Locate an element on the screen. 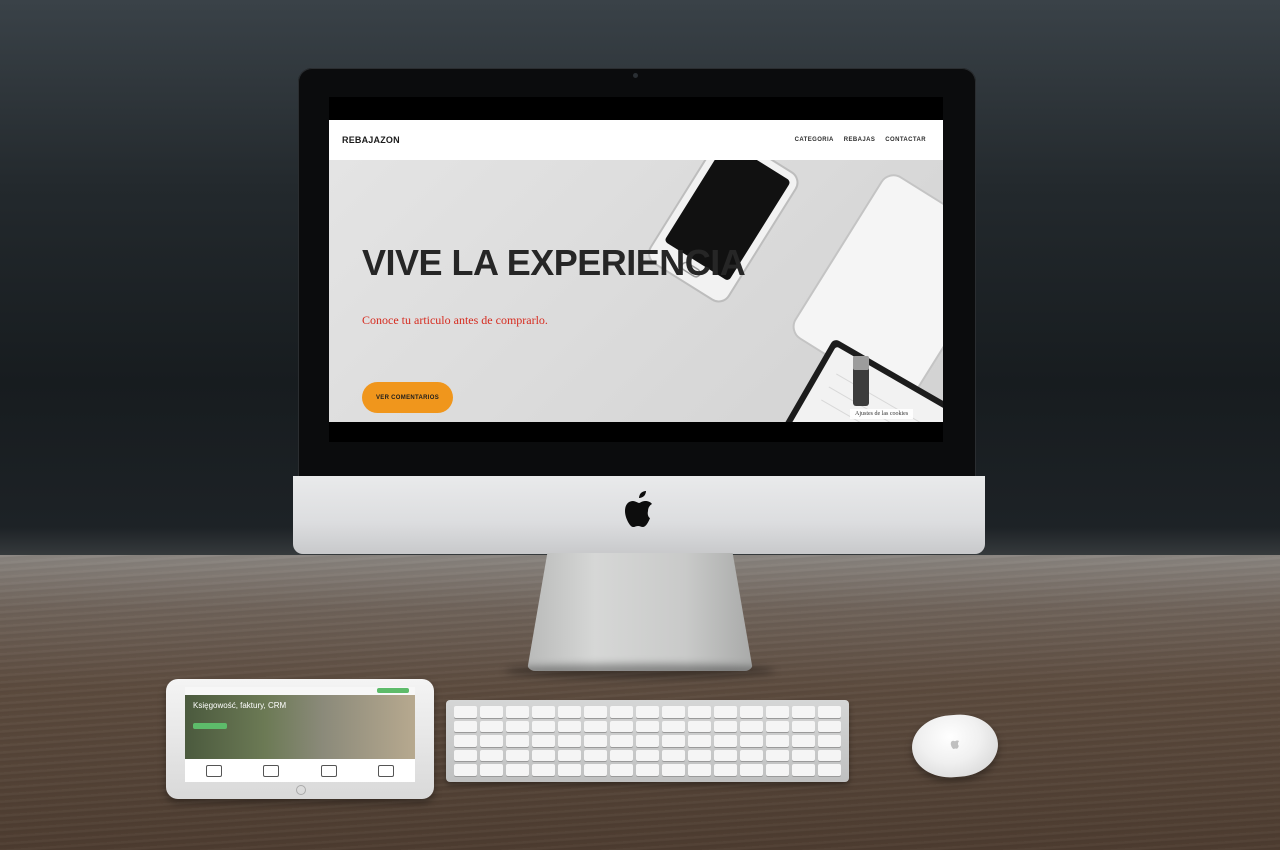 The width and height of the screenshot is (1280, 850). people-icon is located at coordinates (386, 770).